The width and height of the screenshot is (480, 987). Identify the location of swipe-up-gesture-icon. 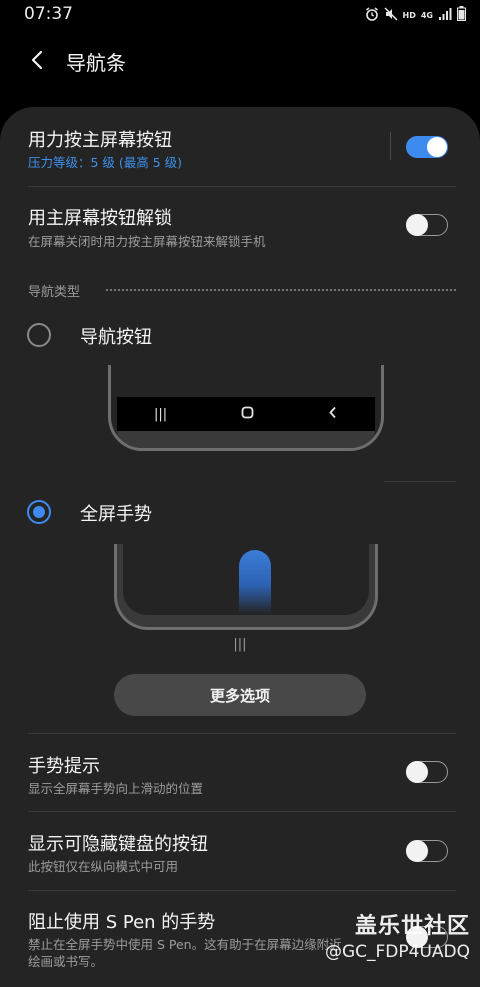
(255, 582).